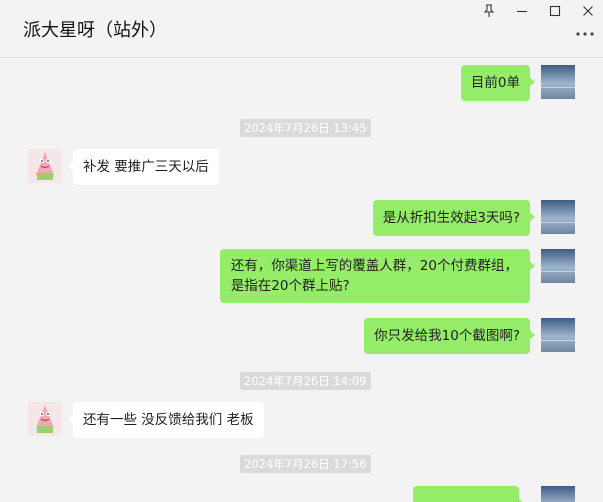 The height and width of the screenshot is (502, 603). Describe the element at coordinates (555, 11) in the screenshot. I see `maximize-icon` at that location.